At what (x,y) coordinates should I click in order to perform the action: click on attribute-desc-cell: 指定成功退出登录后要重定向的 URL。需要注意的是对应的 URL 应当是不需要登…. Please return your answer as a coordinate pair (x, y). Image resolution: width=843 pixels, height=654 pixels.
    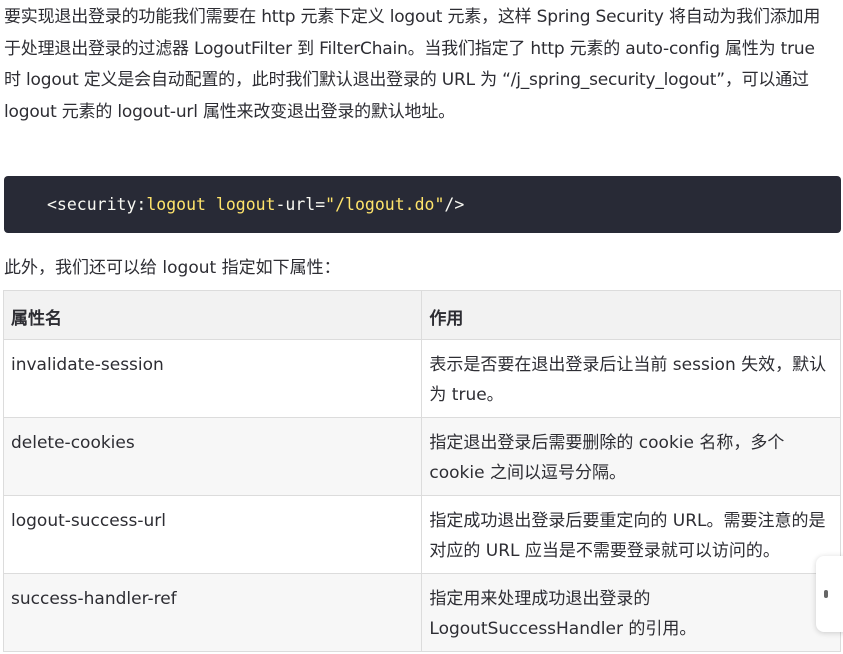
    Looking at the image, I should click on (631, 534).